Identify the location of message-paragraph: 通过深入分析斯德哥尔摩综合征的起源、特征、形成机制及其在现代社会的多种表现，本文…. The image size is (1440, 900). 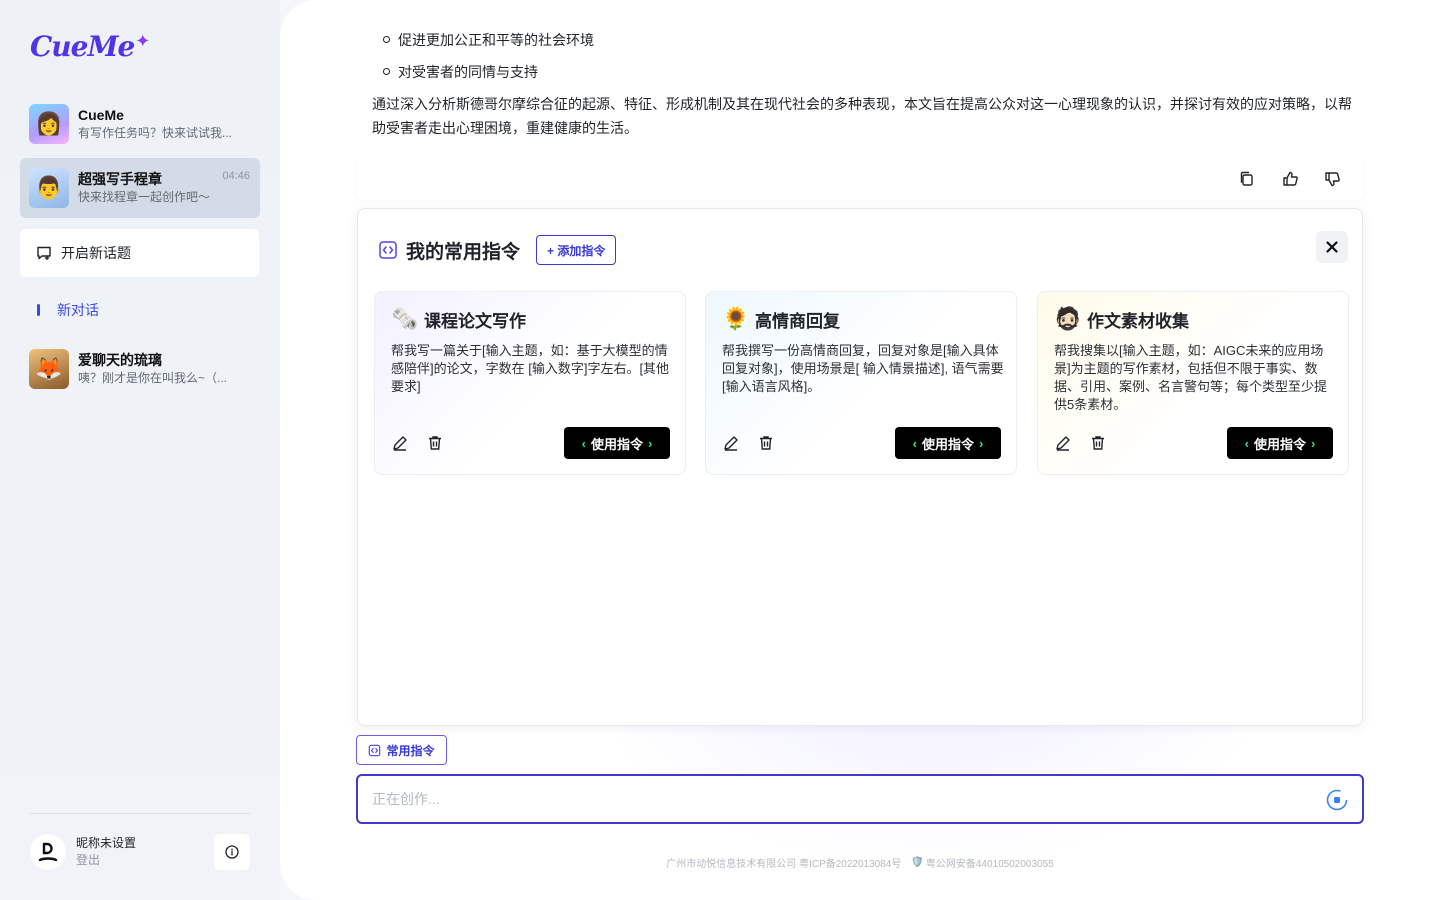
(862, 116).